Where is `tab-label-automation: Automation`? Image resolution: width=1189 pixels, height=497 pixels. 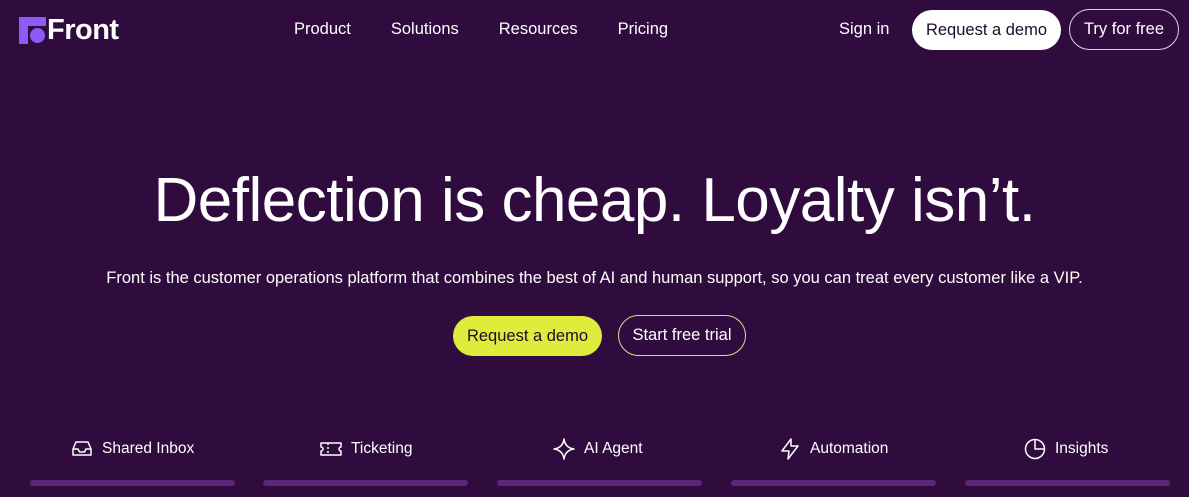
tab-label-automation: Automation is located at coordinates (849, 448).